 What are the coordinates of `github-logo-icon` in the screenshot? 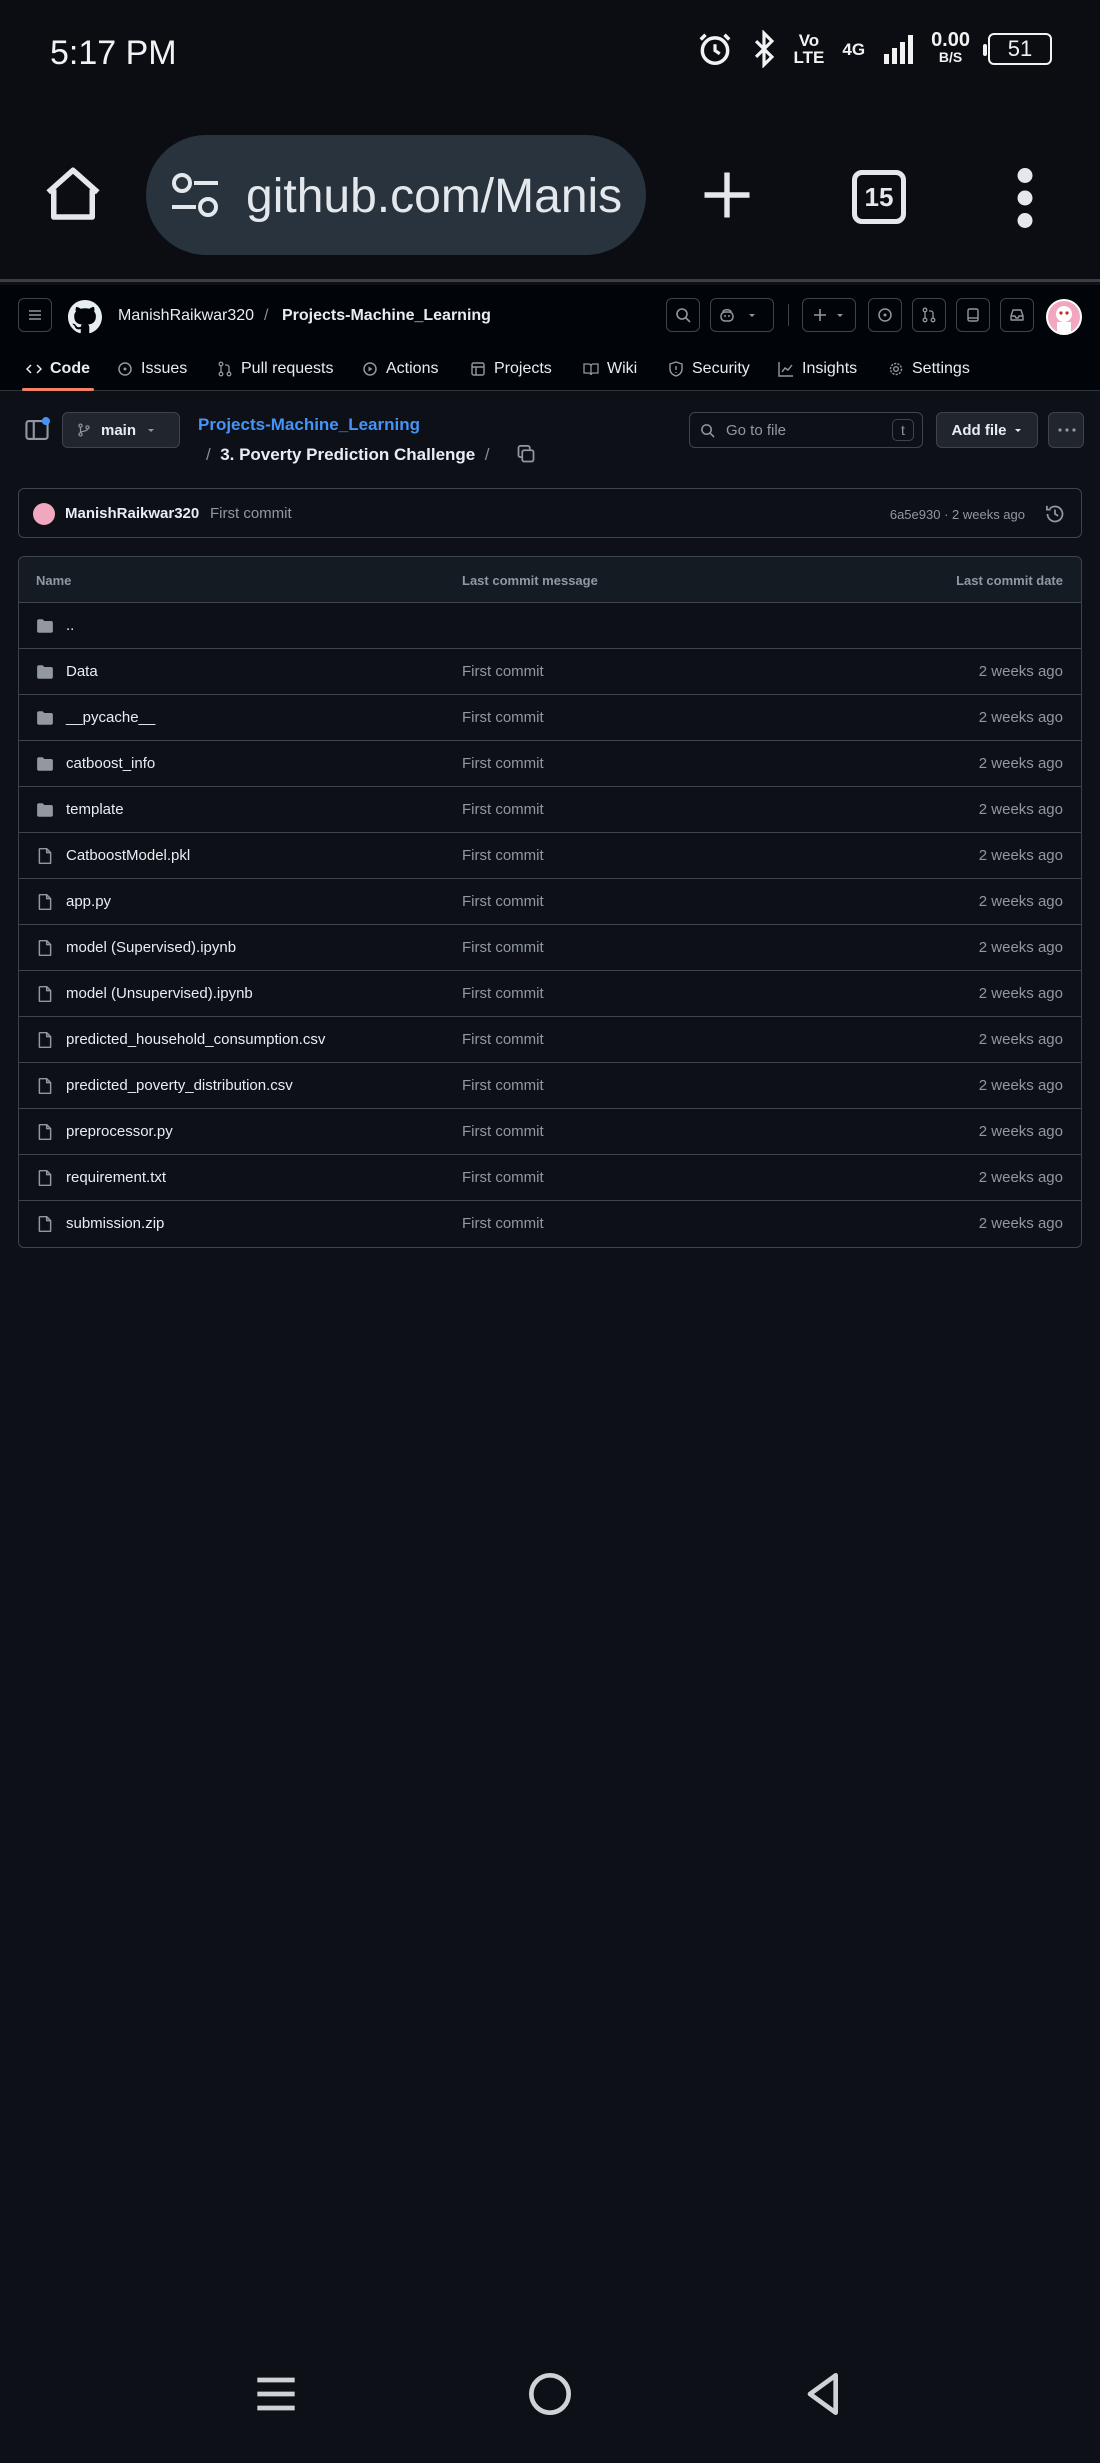 It's located at (85, 317).